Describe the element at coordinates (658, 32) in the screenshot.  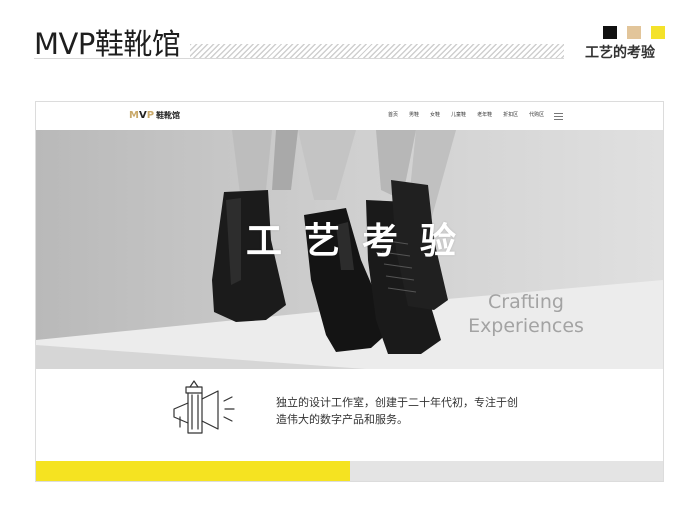
I see `swatch-yellow` at that location.